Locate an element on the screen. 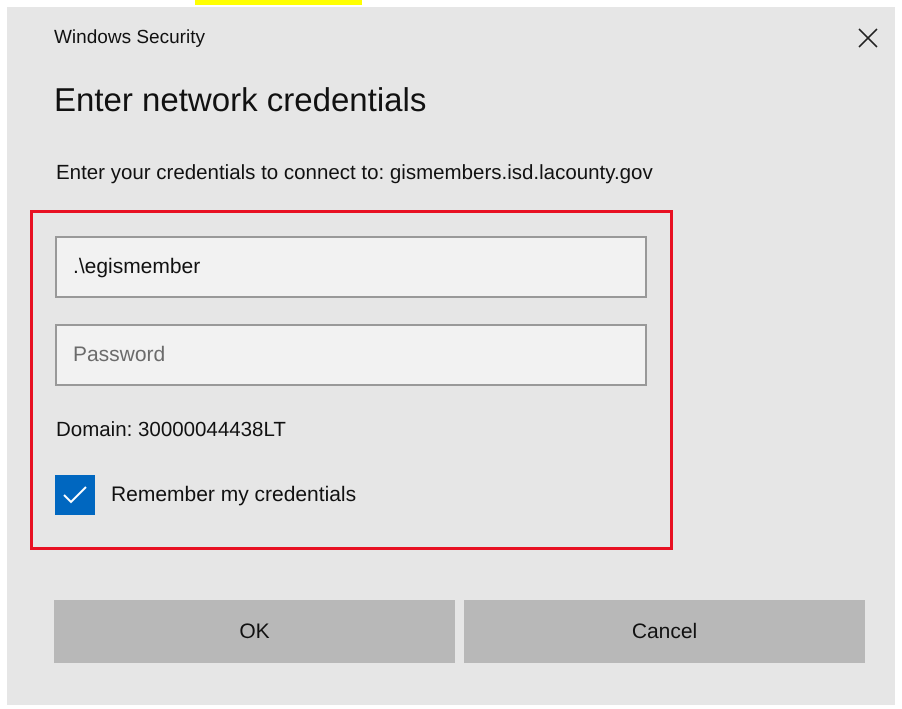 This screenshot has height=709, width=902. password-field: Password is located at coordinates (351, 355).